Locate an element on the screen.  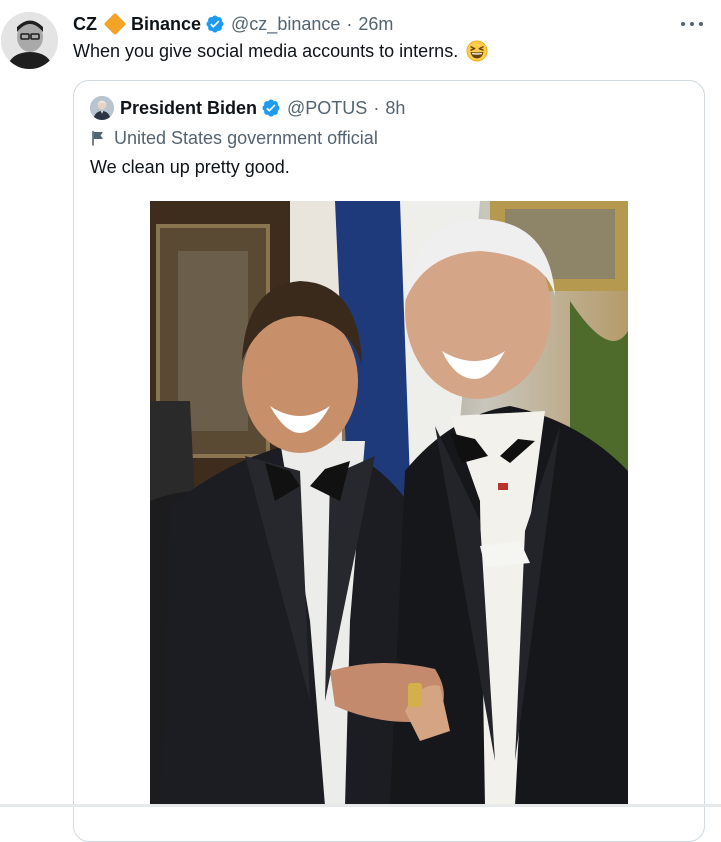
government-label: United States government official is located at coordinates (234, 138).